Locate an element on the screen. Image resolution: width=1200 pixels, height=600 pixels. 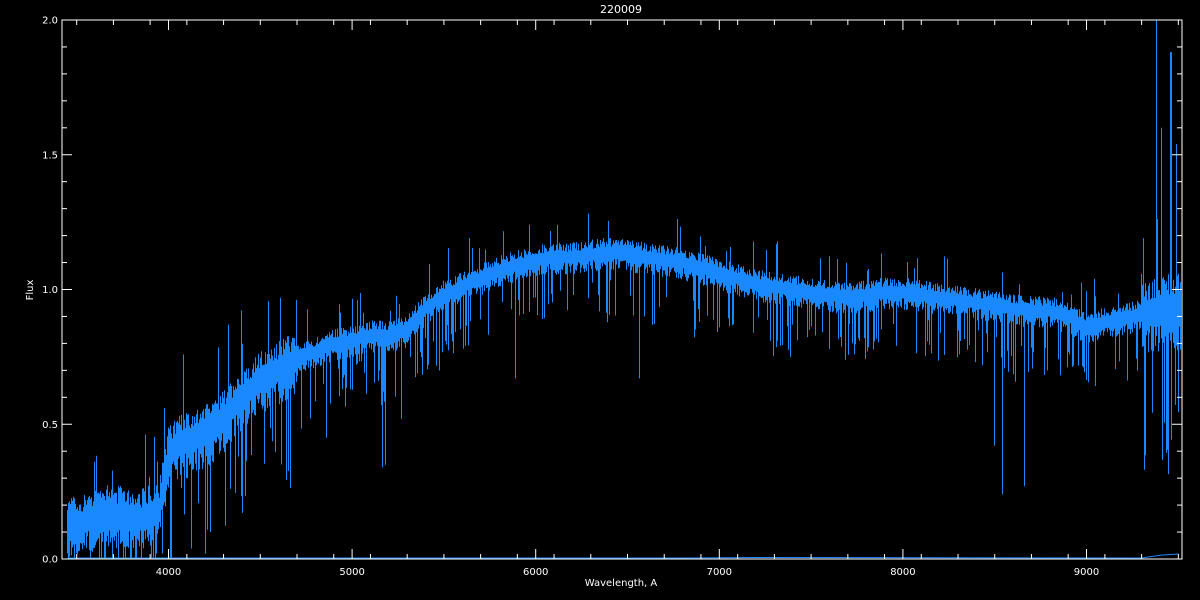
x-tick-label: 8000 is located at coordinates (902, 572).